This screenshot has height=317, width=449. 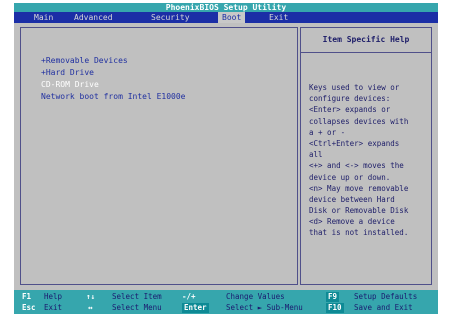 What do you see at coordinates (113, 61) in the screenshot?
I see `boot-item-removable-devices: +Removable Devices` at bounding box center [113, 61].